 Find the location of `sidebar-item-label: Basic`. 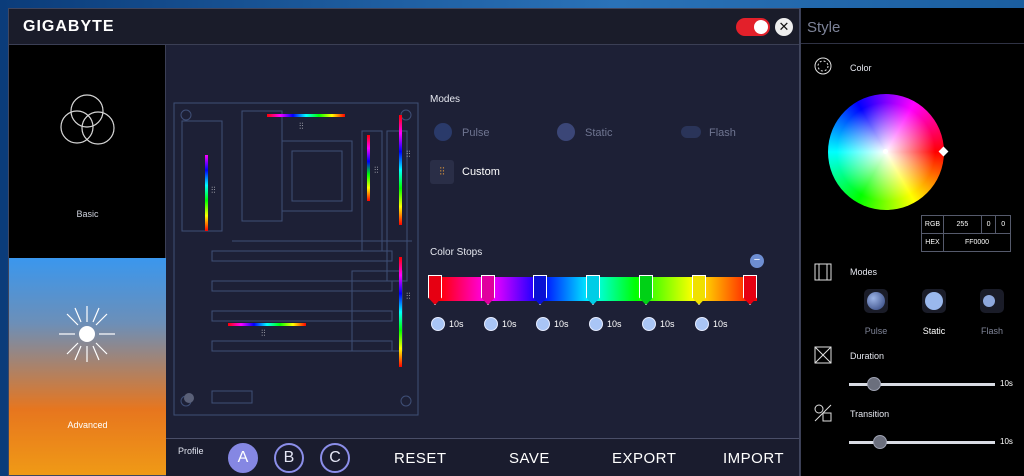

sidebar-item-label: Basic is located at coordinates (87, 214).